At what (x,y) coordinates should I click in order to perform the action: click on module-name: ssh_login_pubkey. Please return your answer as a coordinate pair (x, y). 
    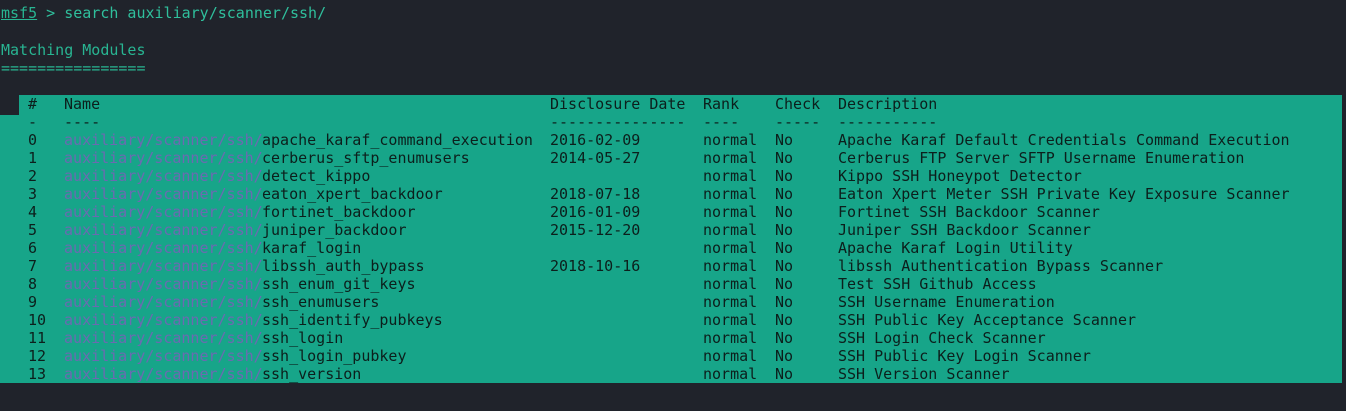
    Looking at the image, I should click on (334, 356).